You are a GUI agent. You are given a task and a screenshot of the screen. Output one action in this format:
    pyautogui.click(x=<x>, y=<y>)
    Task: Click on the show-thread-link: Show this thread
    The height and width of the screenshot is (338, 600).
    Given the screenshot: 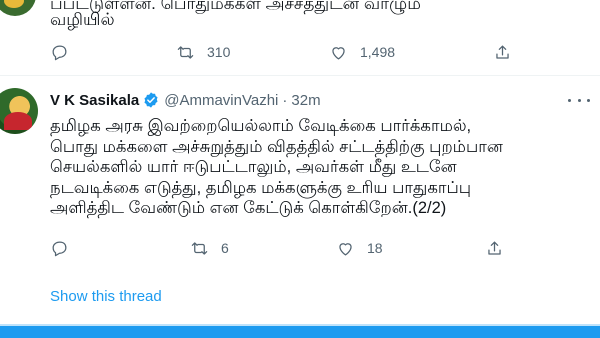 What is the action you would take?
    pyautogui.click(x=106, y=296)
    